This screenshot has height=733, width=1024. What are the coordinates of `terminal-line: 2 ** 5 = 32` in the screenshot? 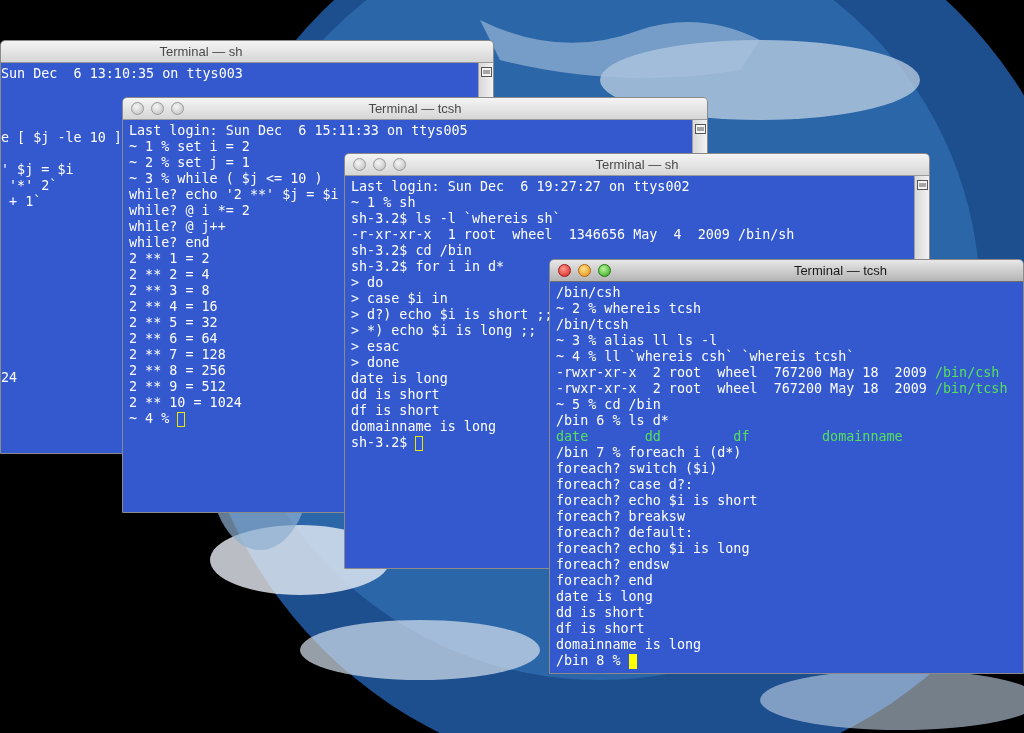 It's located at (173, 323).